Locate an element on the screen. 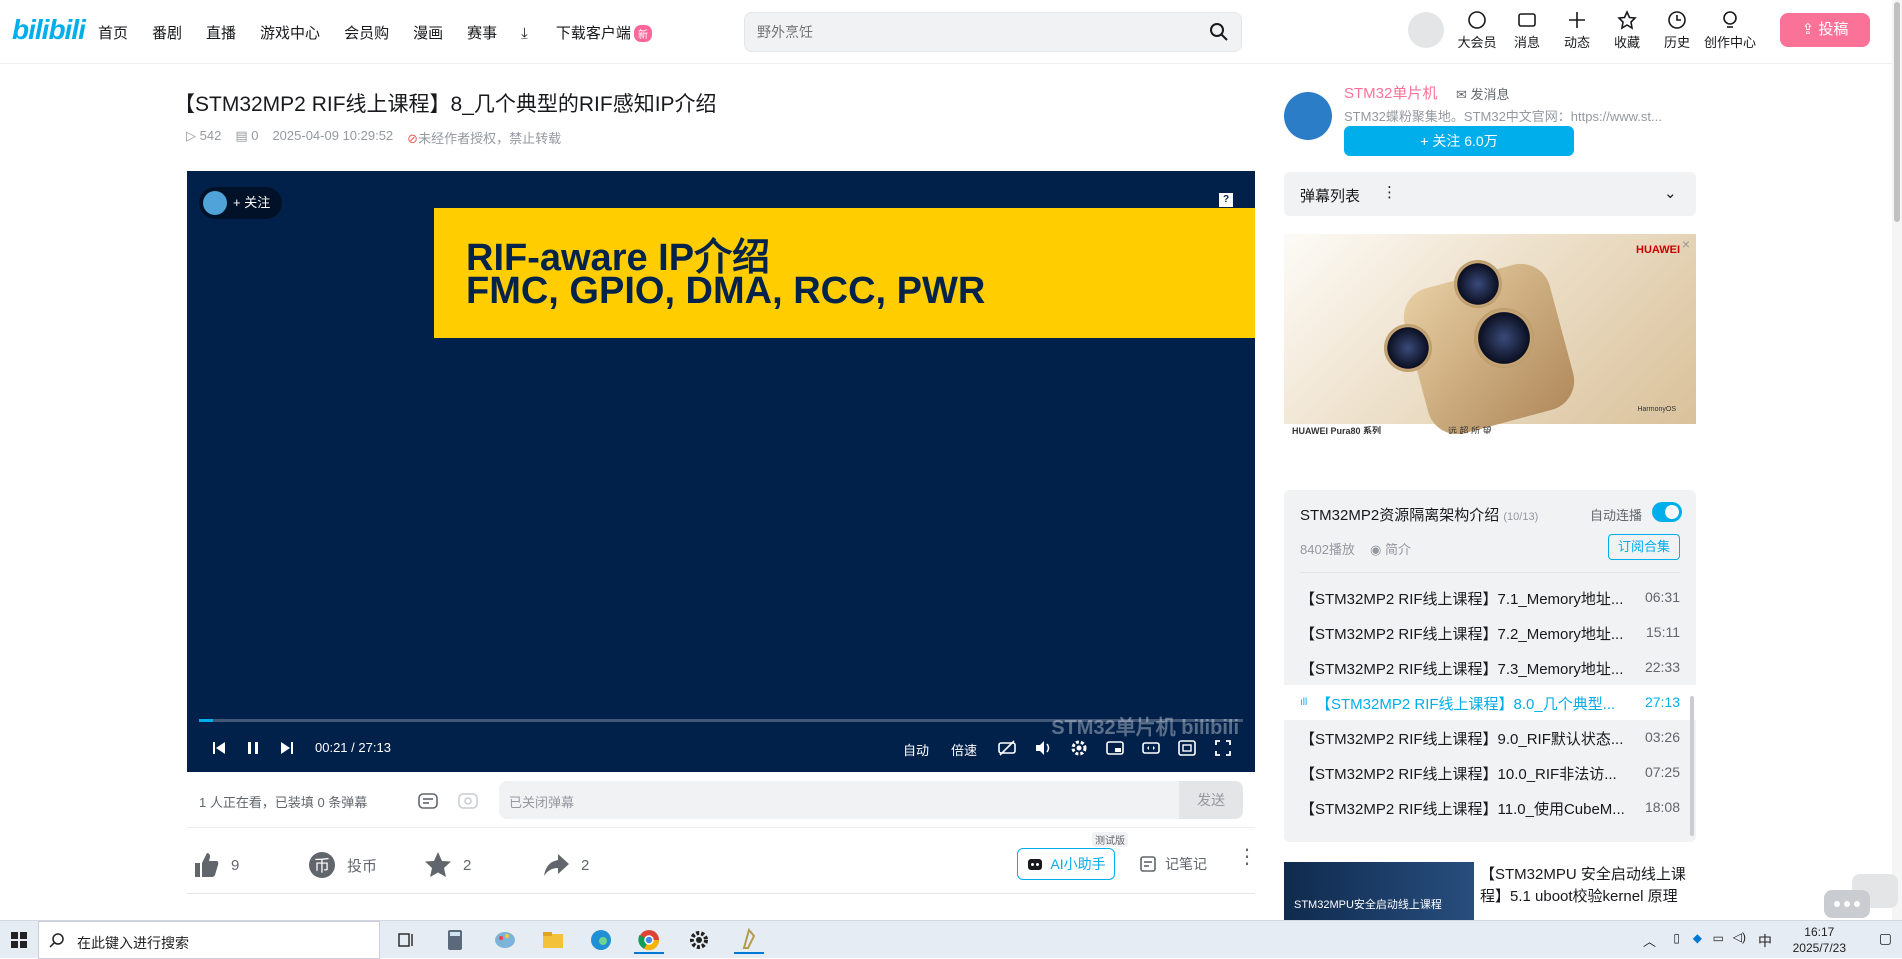 The image size is (1902, 959). nav-creator-center: 创作中心 is located at coordinates (1730, 30).